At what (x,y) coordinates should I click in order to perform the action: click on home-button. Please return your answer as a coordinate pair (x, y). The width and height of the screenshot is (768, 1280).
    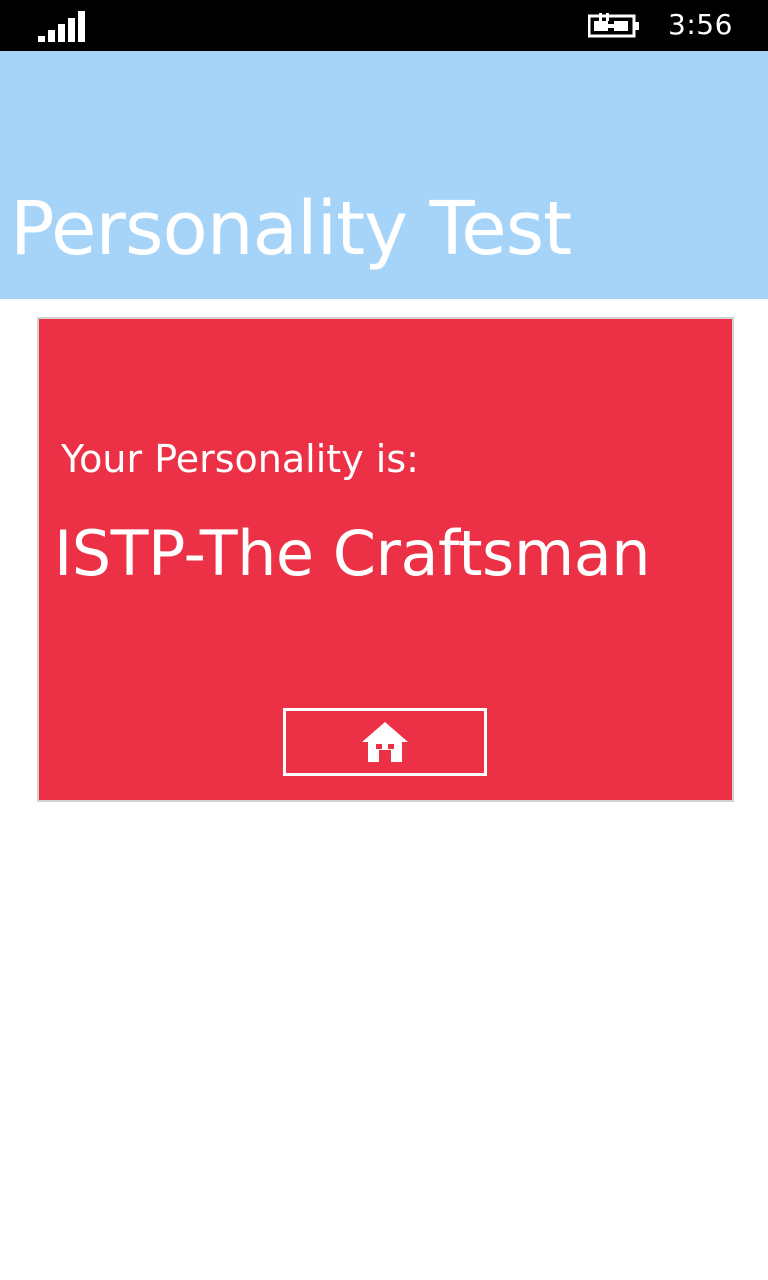
    Looking at the image, I should click on (385, 742).